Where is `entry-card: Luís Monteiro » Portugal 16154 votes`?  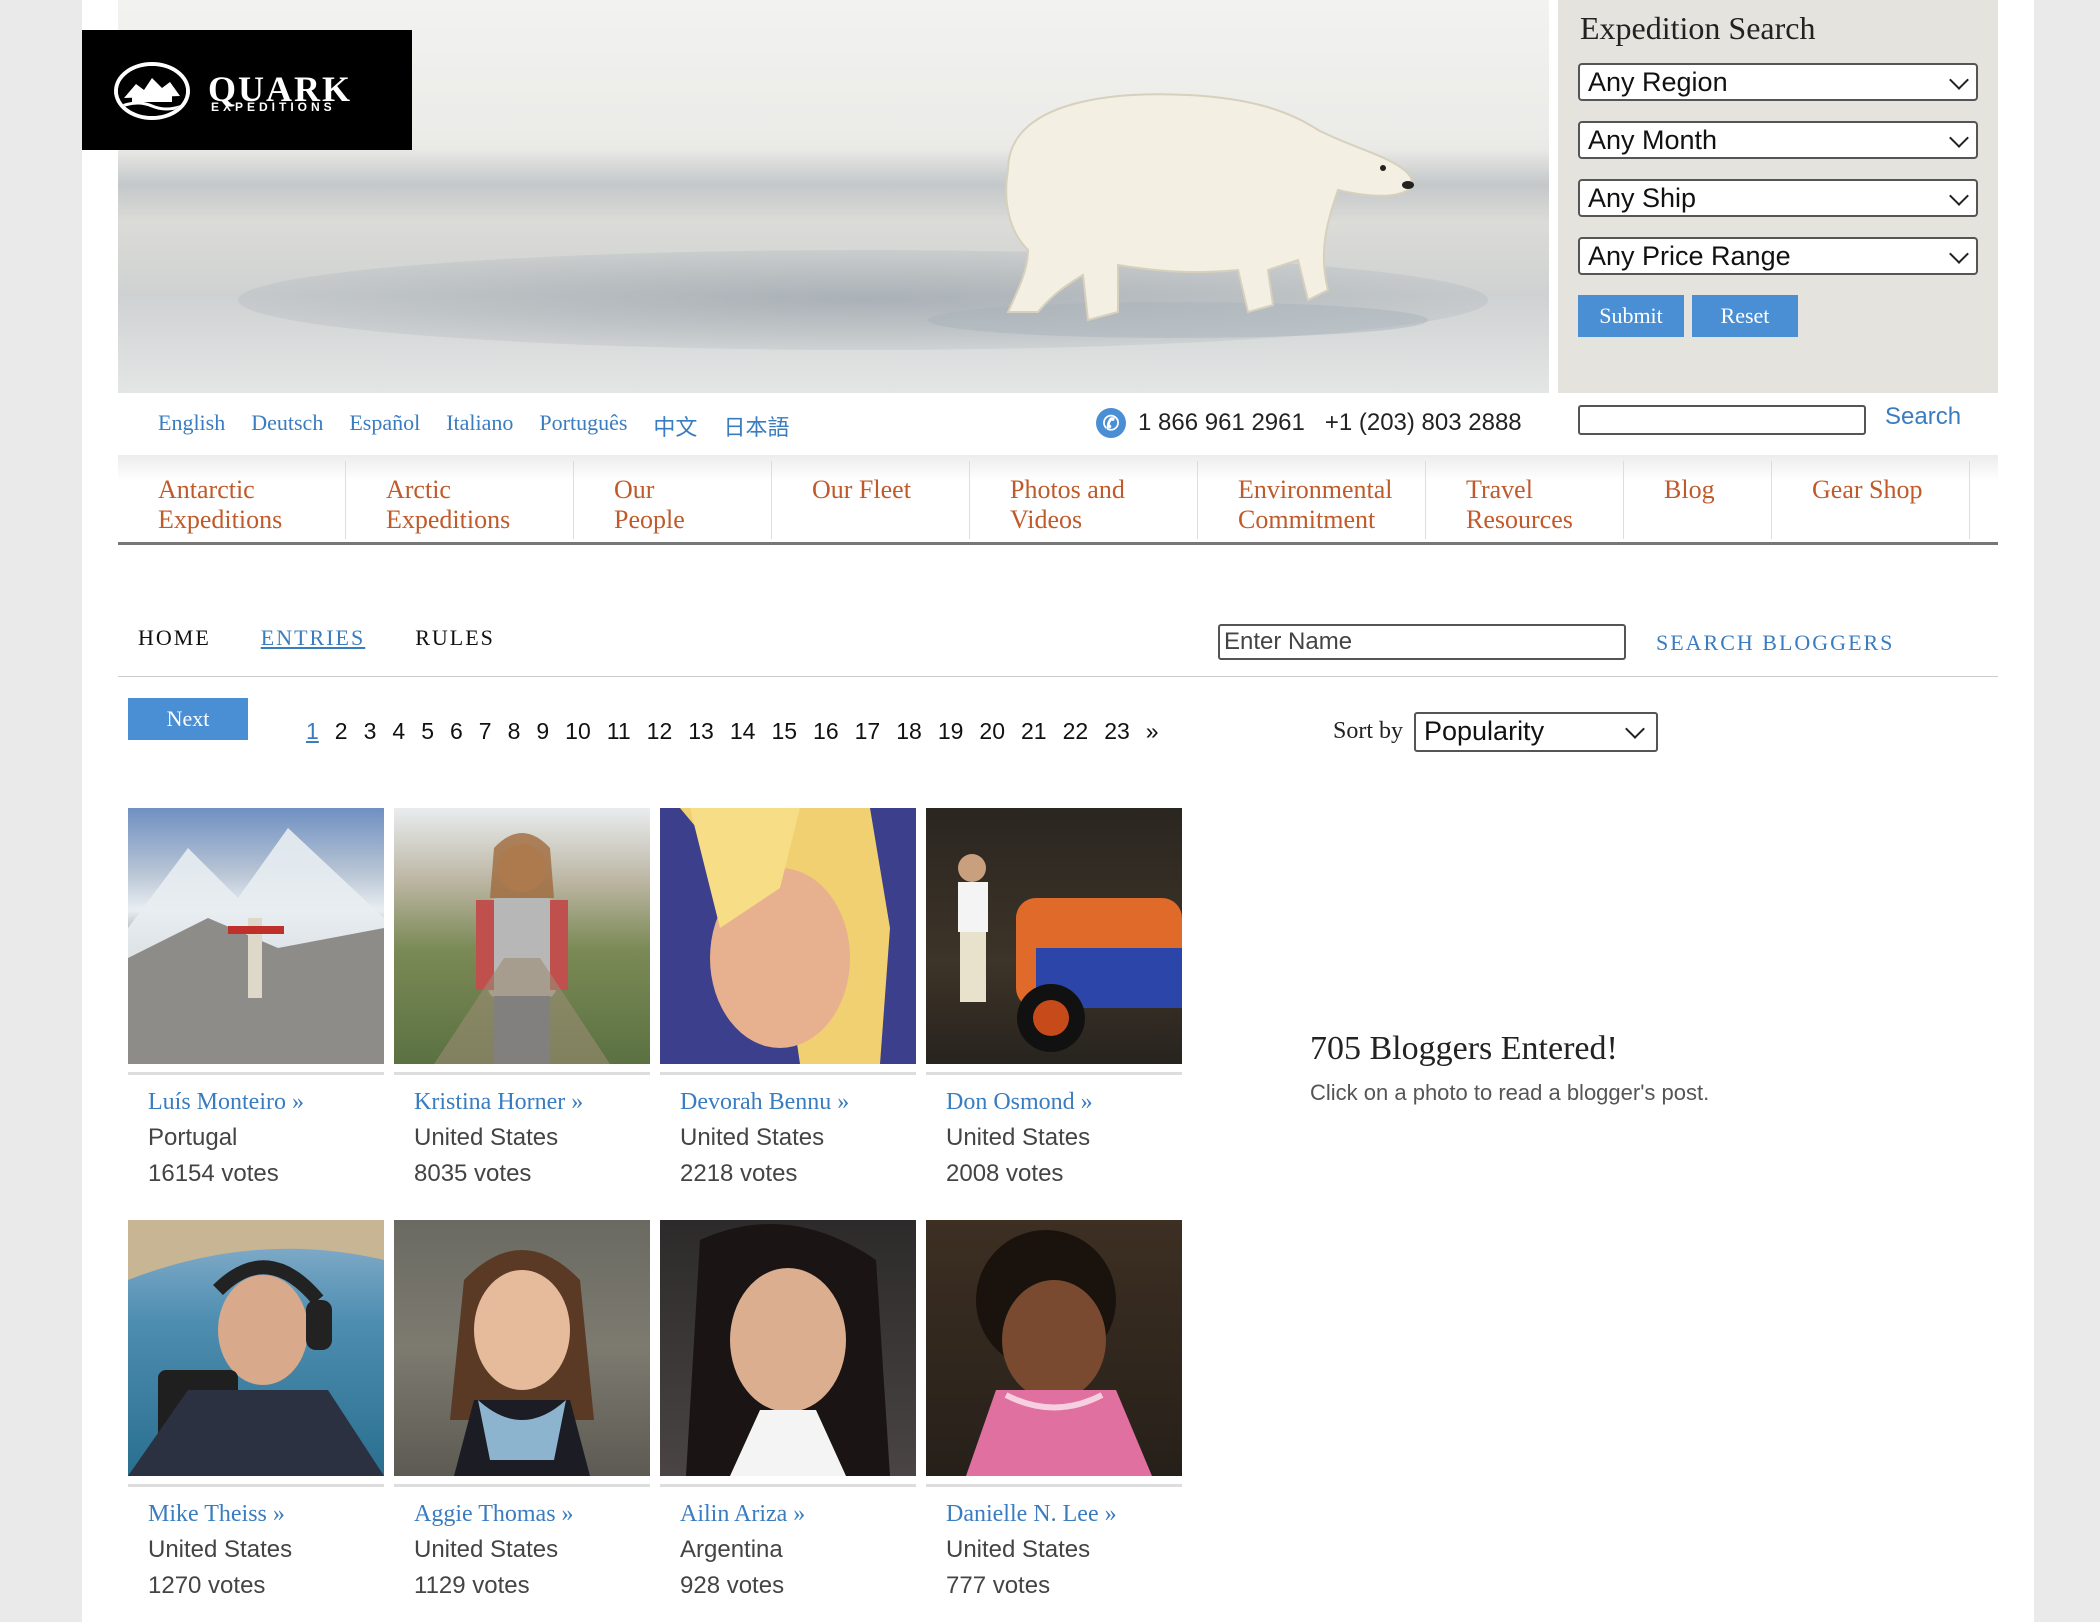 entry-card: Luís Monteiro » Portugal 16154 votes is located at coordinates (256, 998).